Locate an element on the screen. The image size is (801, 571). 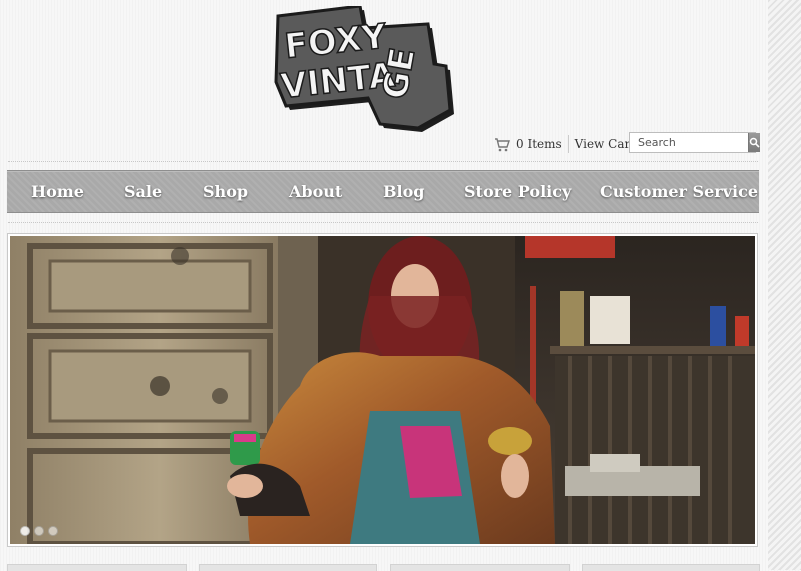
cart-summary: 0 Items View Cart is located at coordinates (564, 144).